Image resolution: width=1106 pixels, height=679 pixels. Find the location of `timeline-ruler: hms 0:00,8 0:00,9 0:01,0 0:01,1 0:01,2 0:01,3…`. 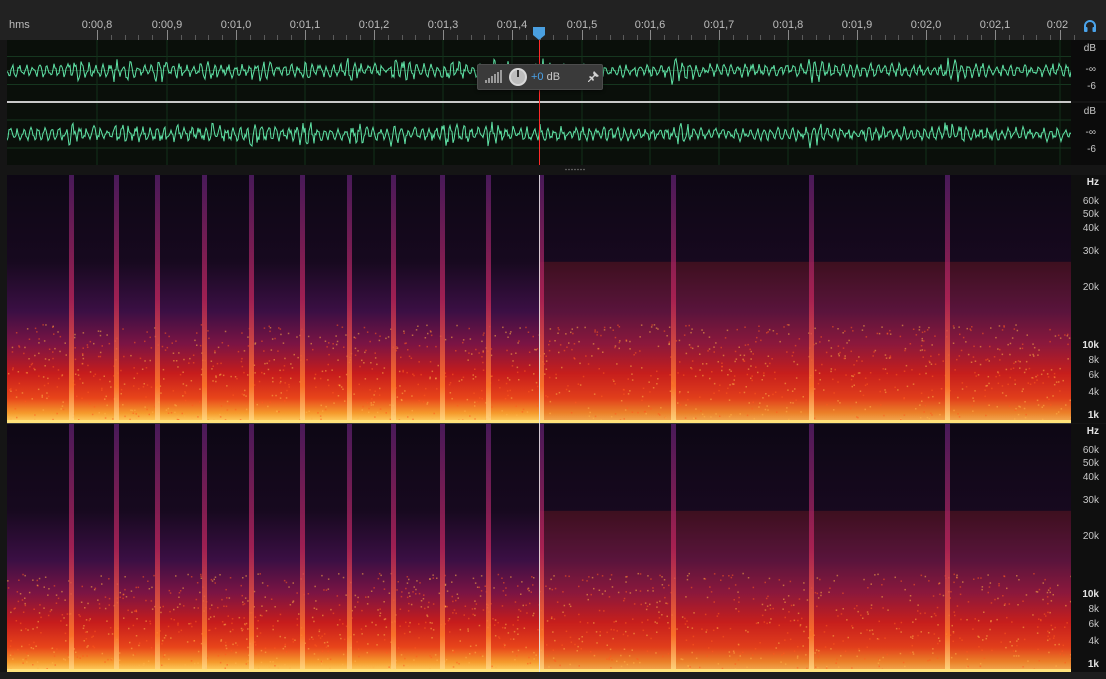

timeline-ruler: hms 0:00,8 0:00,9 0:01,0 0:01,1 0:01,2 0:01,3… is located at coordinates (553, 20).